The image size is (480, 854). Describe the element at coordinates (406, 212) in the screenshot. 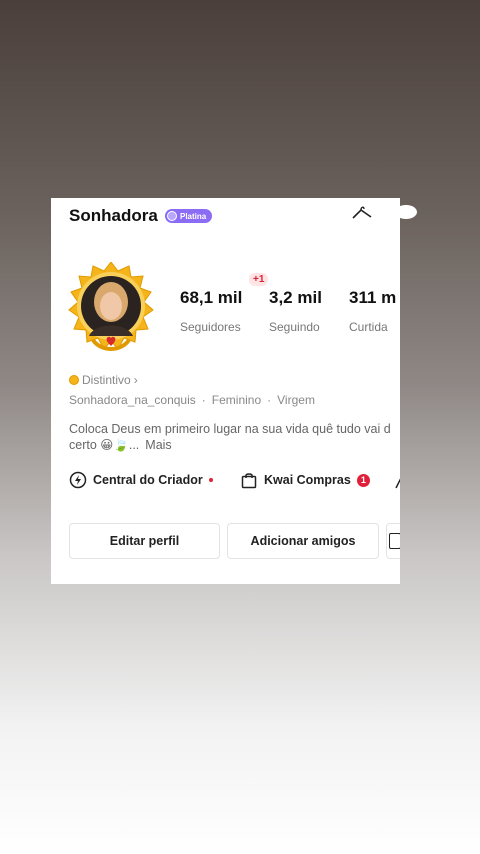

I see `overlay-blob` at that location.